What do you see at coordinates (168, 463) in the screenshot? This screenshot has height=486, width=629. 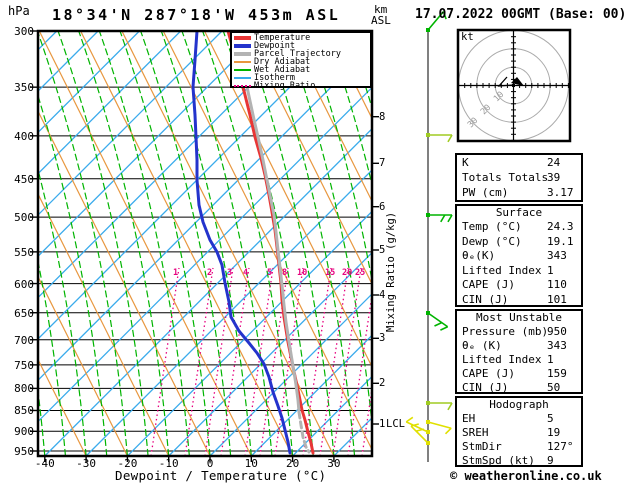 I see `temp-tick-label: -10` at bounding box center [168, 463].